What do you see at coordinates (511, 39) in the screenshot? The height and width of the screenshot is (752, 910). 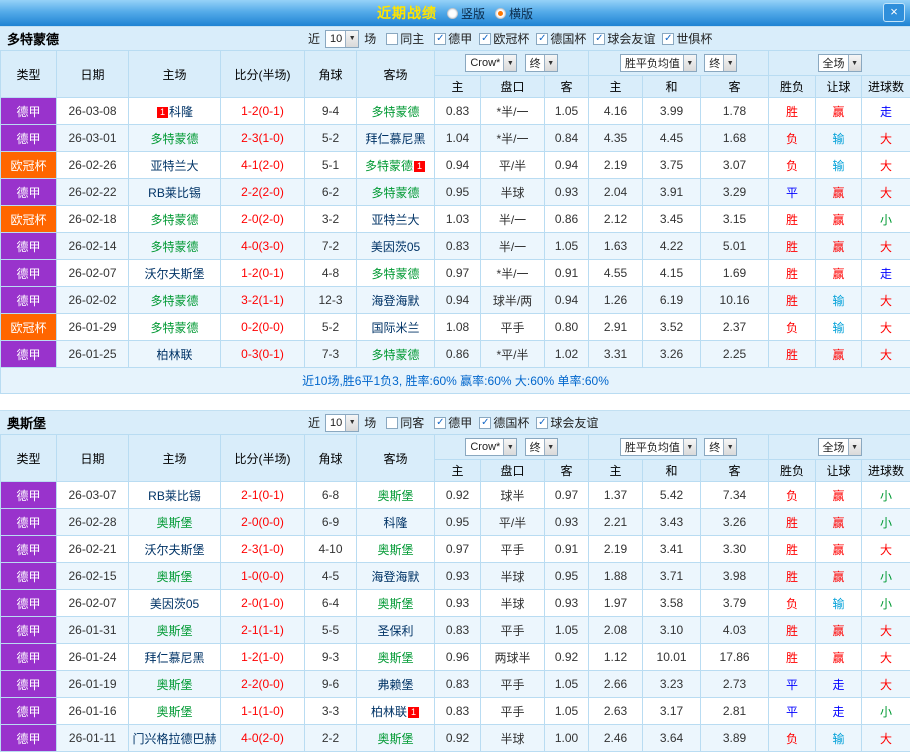 I see `league-filter-label: 欧冠杯` at bounding box center [511, 39].